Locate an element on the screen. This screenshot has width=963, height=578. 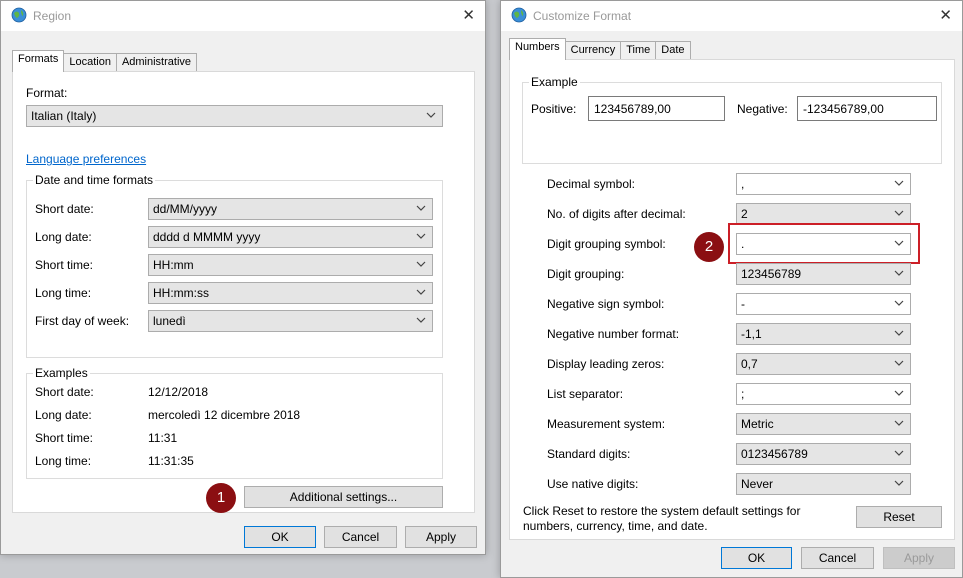
decimal-symbol-value: , is located at coordinates (743, 184).